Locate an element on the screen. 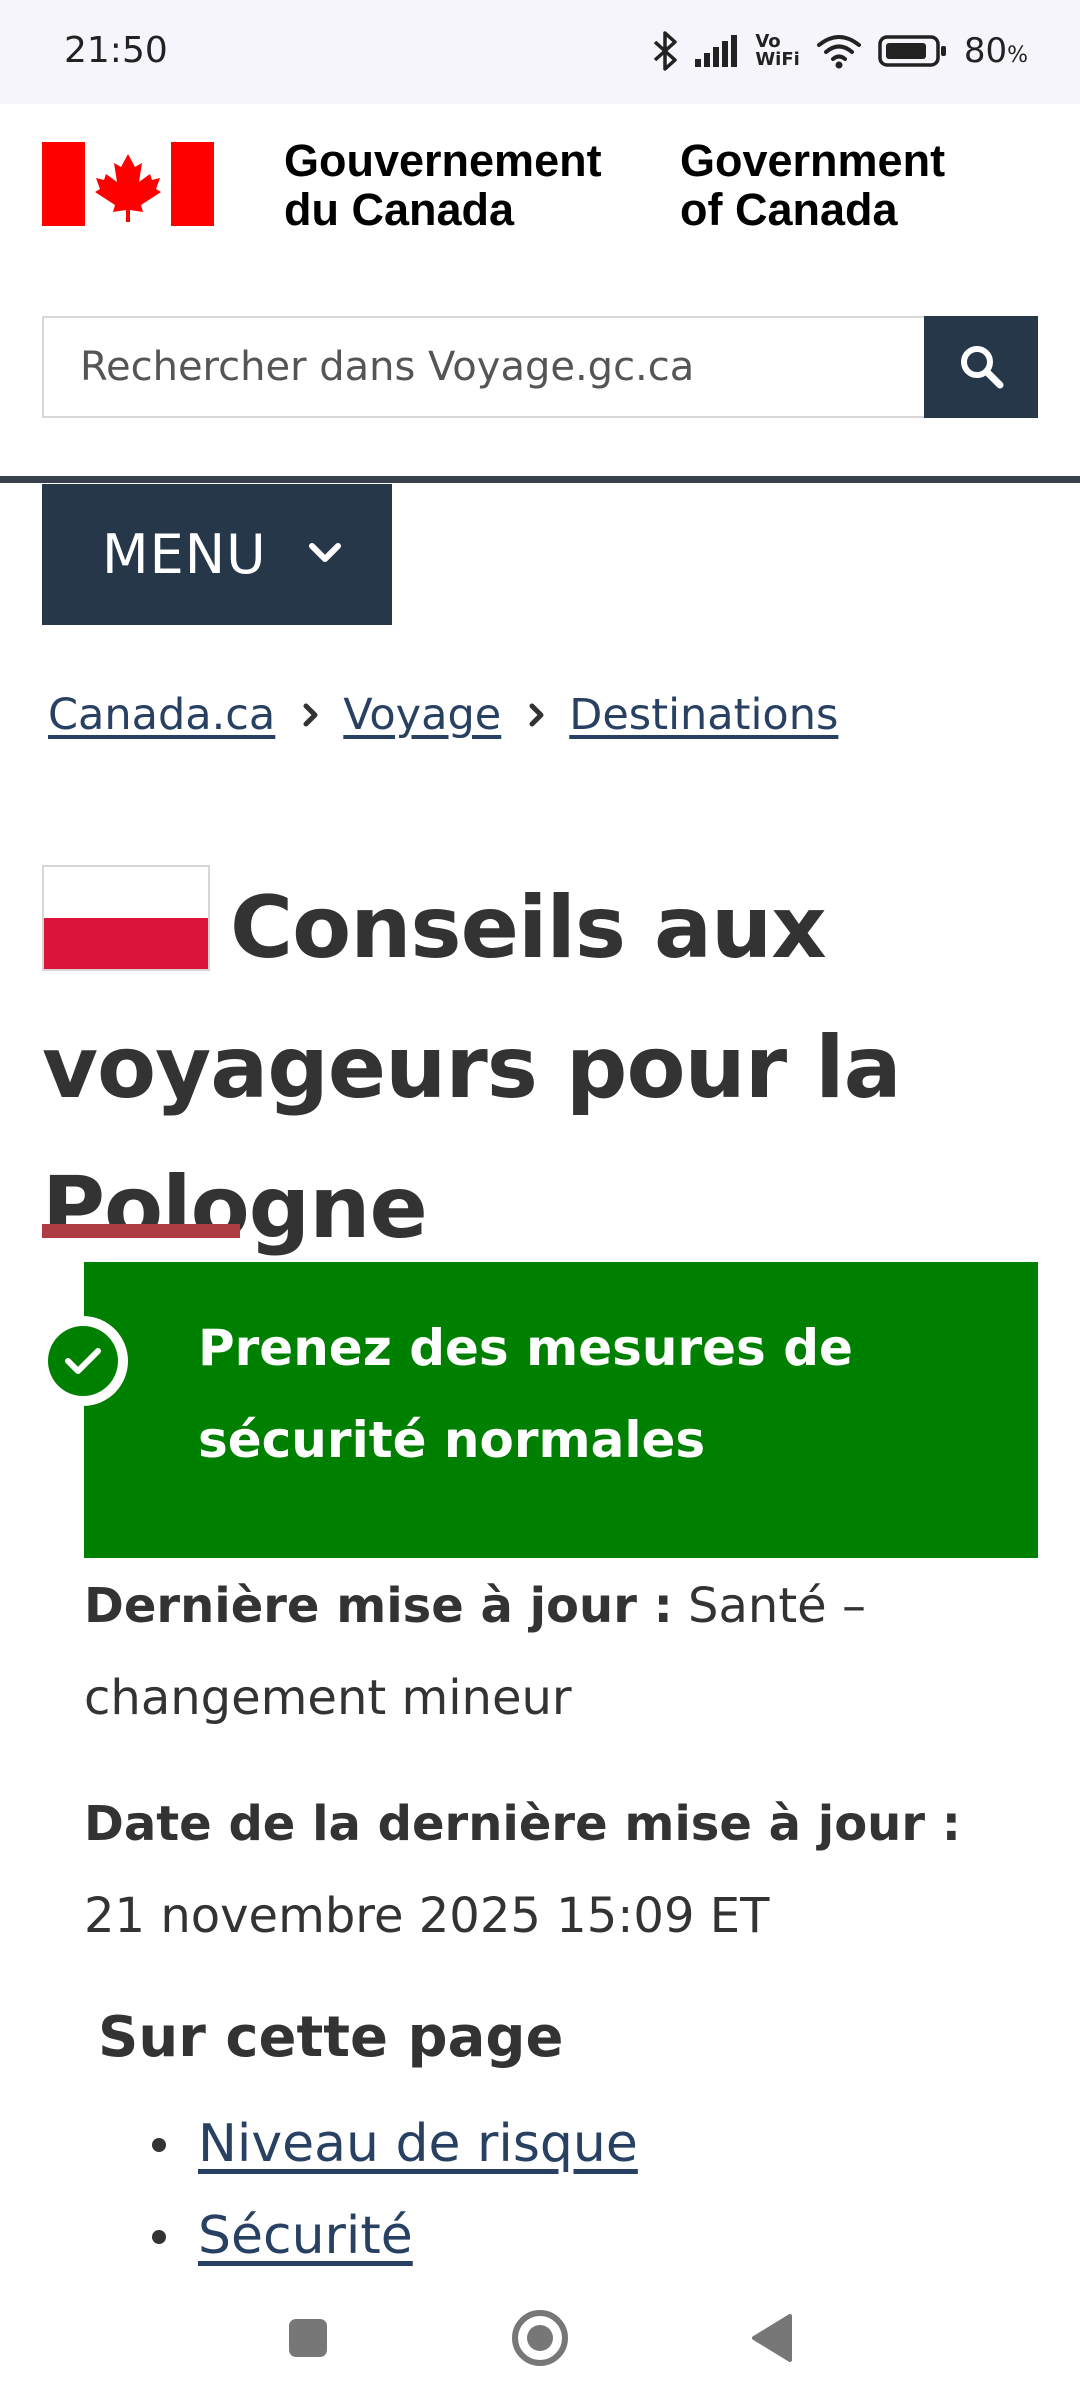 This screenshot has height=2400, width=1080. signature-en-line1: Government is located at coordinates (813, 160).